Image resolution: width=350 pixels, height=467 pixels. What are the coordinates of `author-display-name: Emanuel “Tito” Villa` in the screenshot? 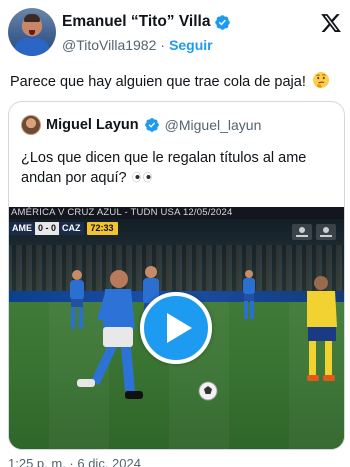 It's located at (136, 22).